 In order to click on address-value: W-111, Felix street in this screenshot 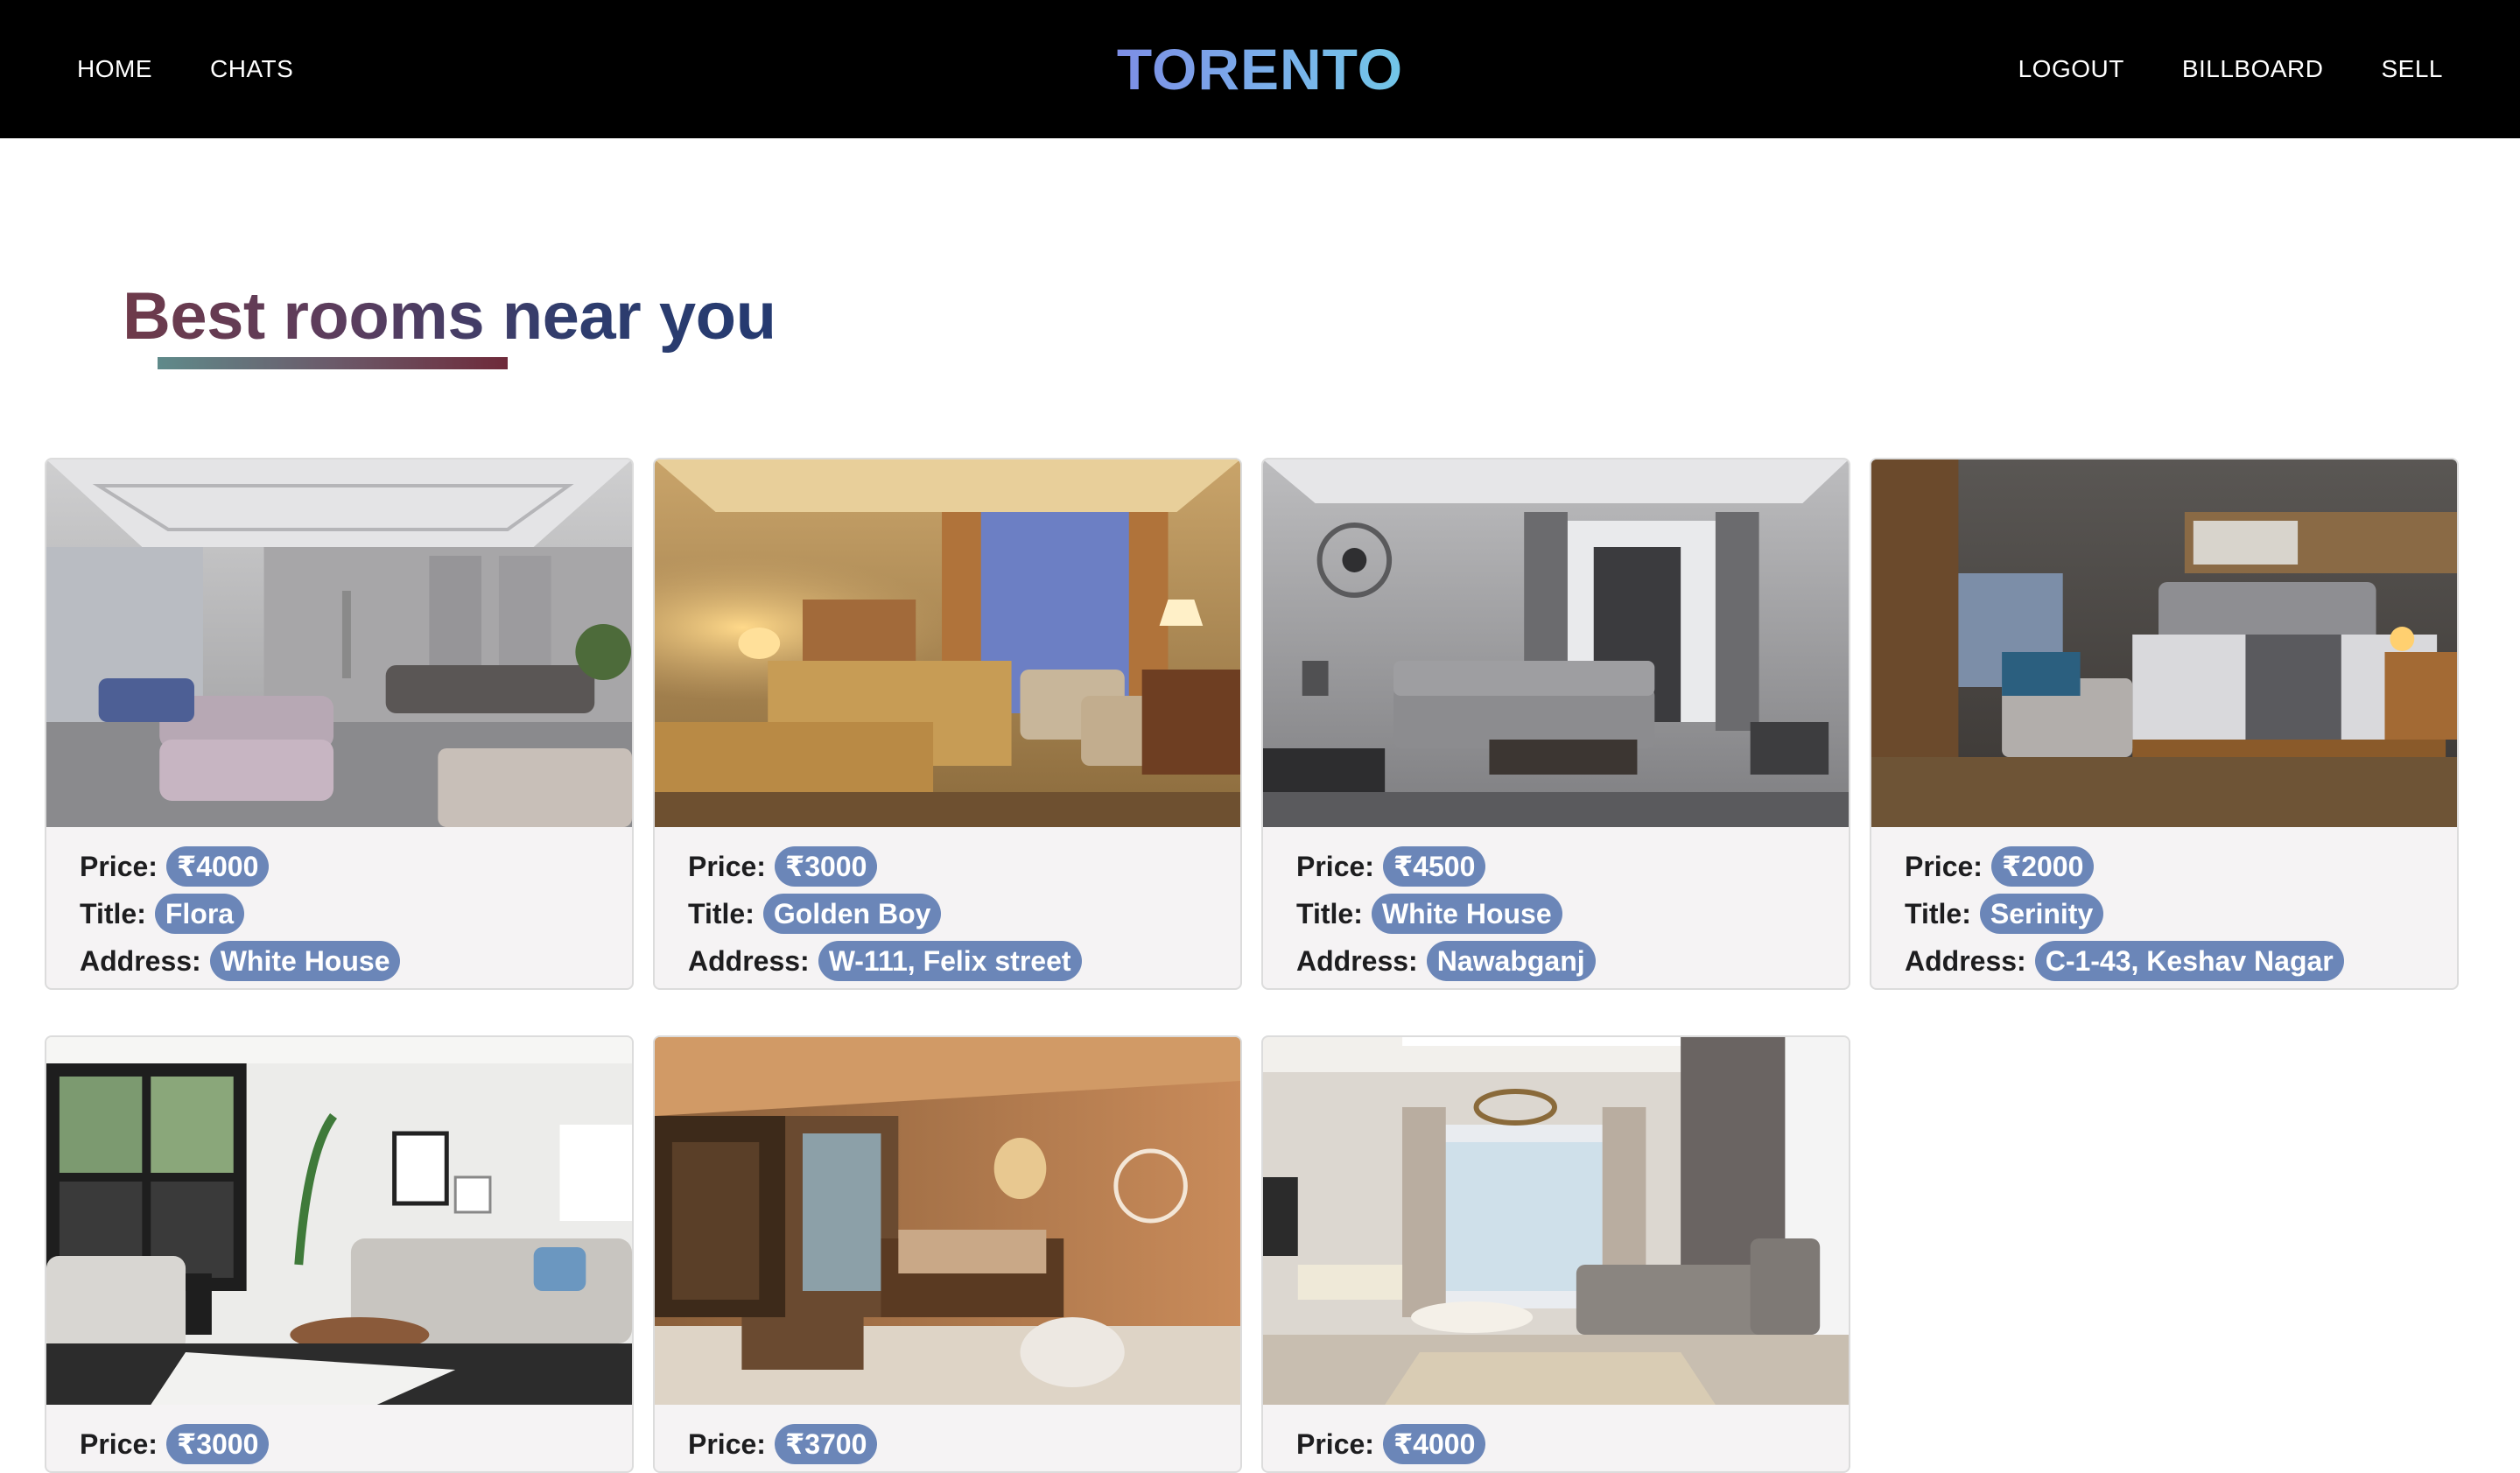, I will do `click(950, 961)`.